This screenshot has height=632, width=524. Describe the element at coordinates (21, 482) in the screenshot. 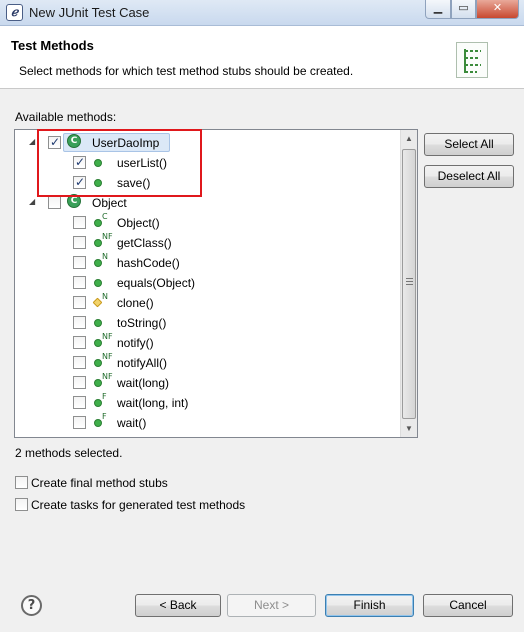

I see `final-stubs-checkbox` at that location.